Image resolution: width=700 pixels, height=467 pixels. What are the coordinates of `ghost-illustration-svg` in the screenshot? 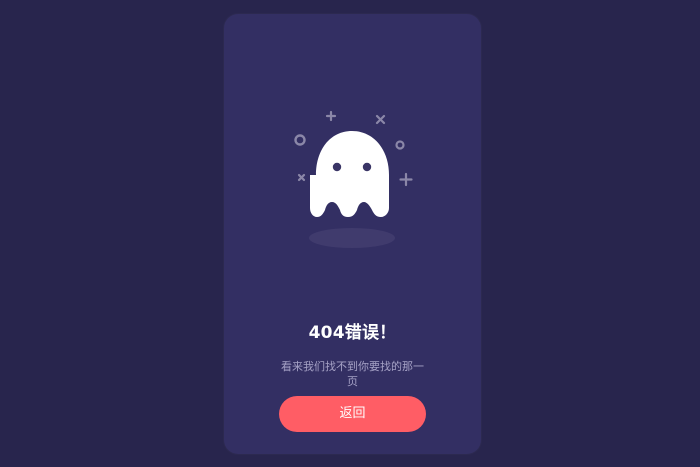 It's located at (353, 179).